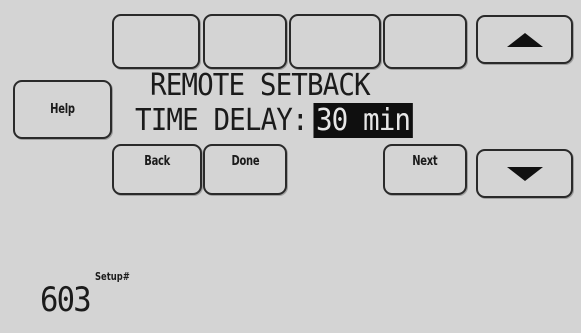 The image size is (581, 333). What do you see at coordinates (222, 120) in the screenshot?
I see `setting-label: TIME DELAY:` at bounding box center [222, 120].